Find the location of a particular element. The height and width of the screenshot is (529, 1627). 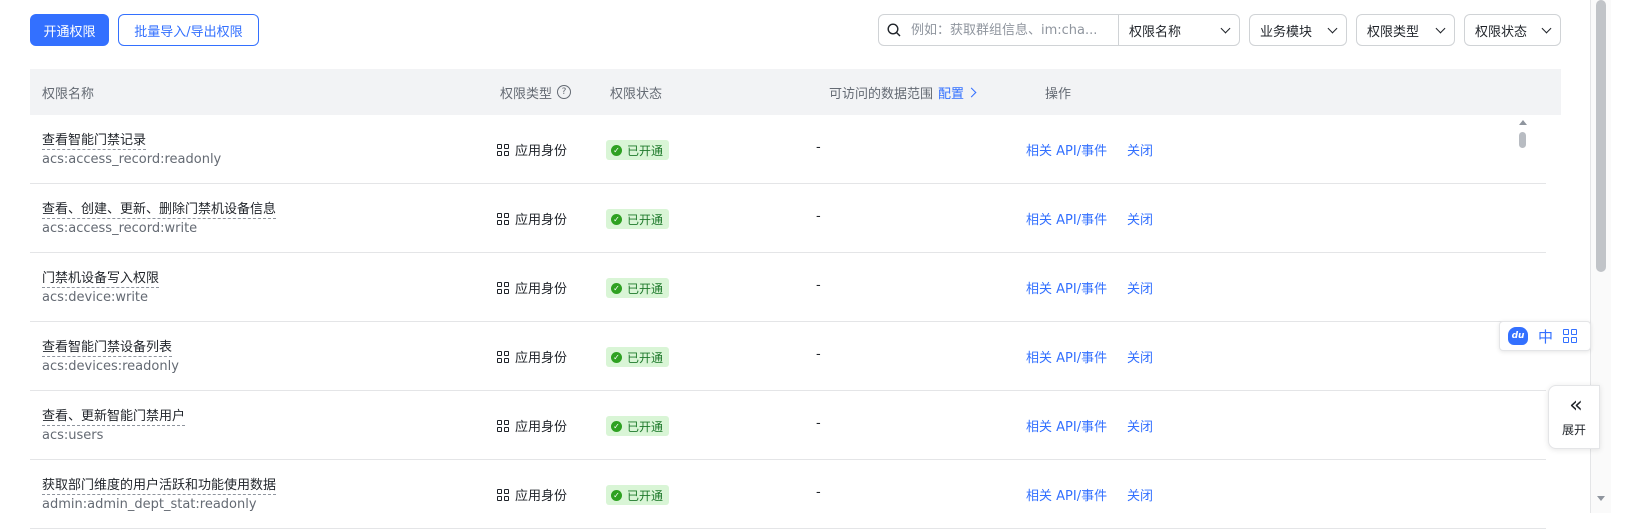

header-type-label: 权限类型 is located at coordinates (526, 94).